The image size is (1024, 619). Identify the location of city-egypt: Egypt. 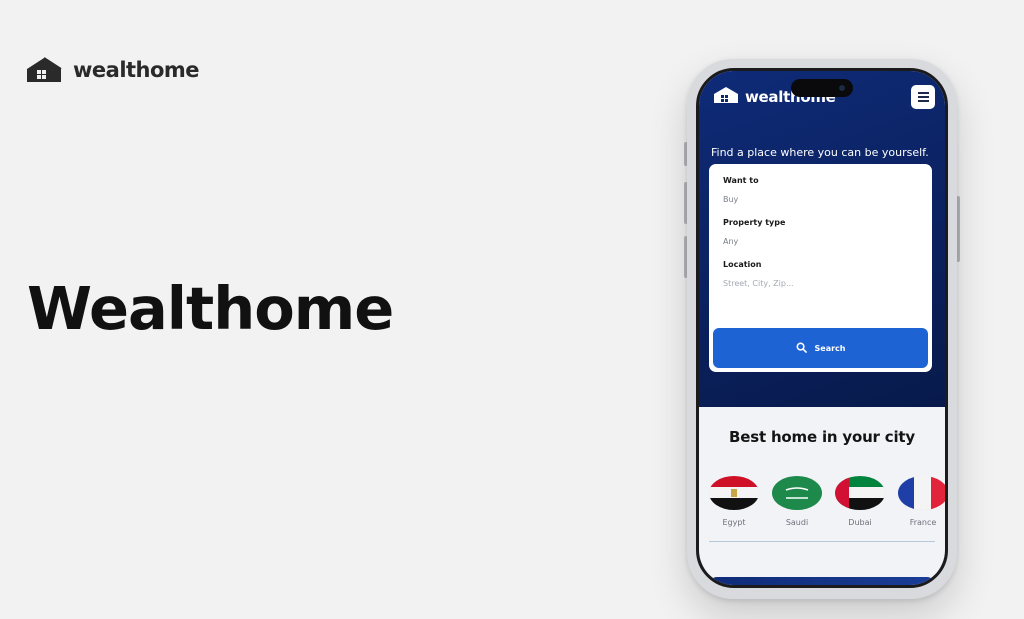
(734, 501).